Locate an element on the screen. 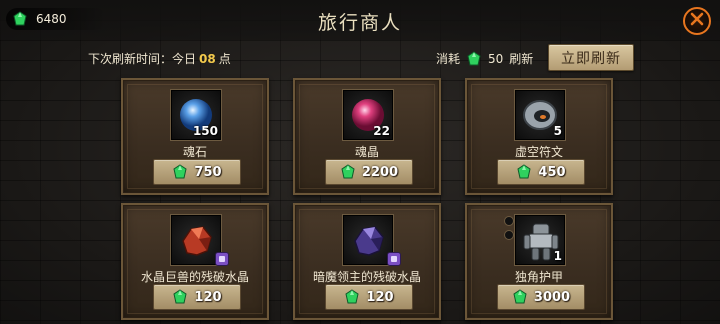 The width and height of the screenshot is (720, 324). item-quantity: 150 is located at coordinates (205, 131).